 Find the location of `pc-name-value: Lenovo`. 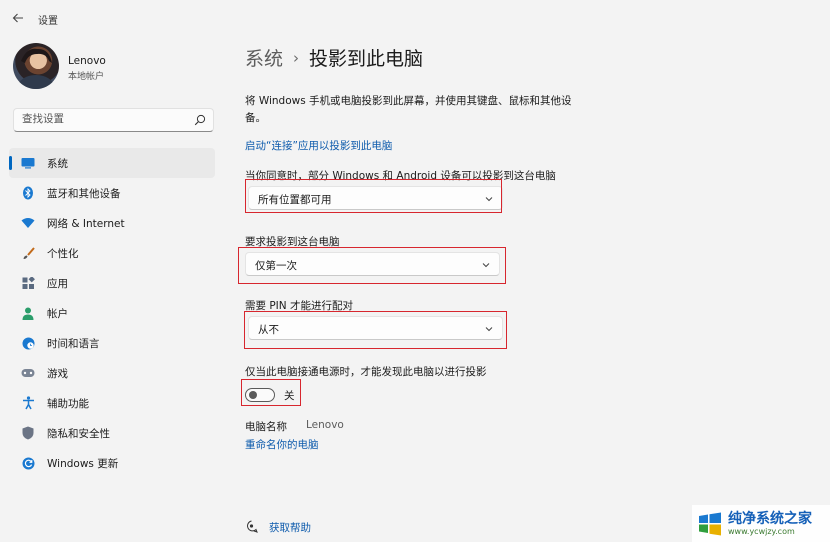

pc-name-value: Lenovo is located at coordinates (325, 425).